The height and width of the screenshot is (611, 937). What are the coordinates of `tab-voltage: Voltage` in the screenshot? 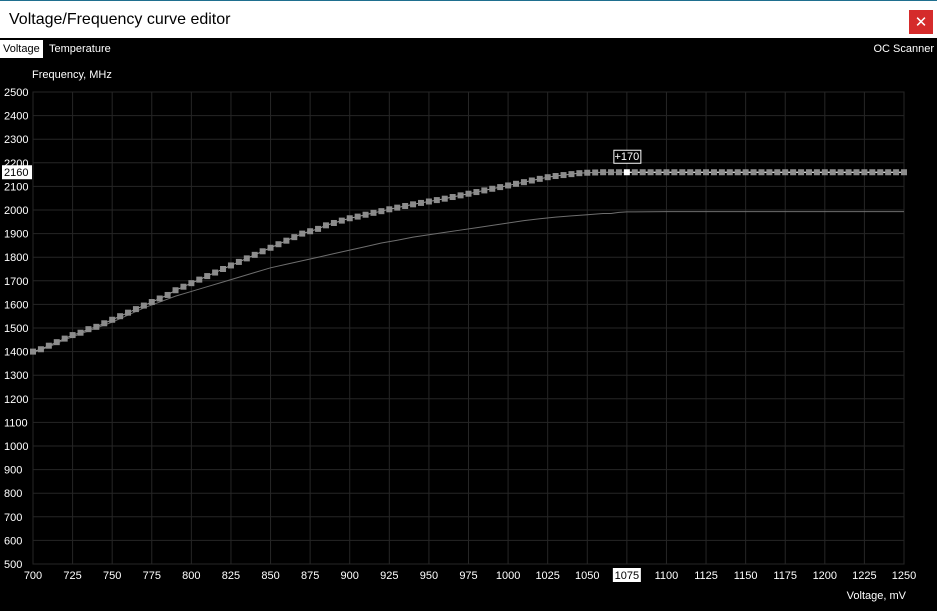 It's located at (21, 49).